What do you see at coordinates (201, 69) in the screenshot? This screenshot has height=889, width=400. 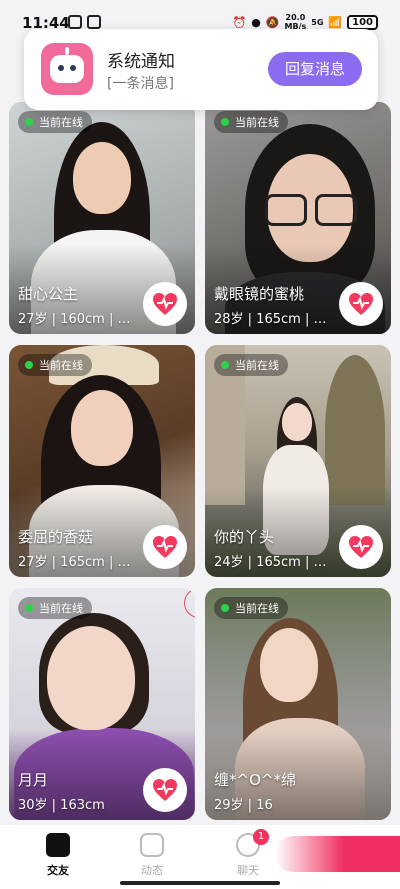 I see `system-notification: 系统通知 [一条消息] 回复消息` at bounding box center [201, 69].